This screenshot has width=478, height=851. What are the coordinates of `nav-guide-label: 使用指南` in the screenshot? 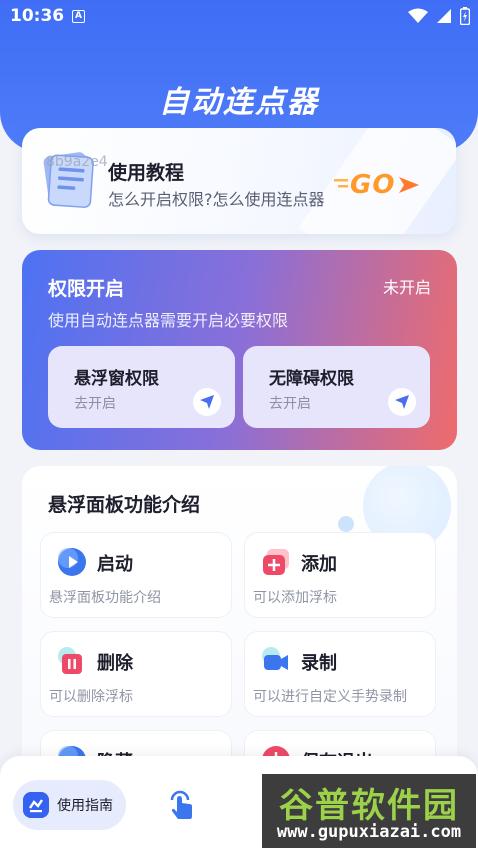 It's located at (85, 806).